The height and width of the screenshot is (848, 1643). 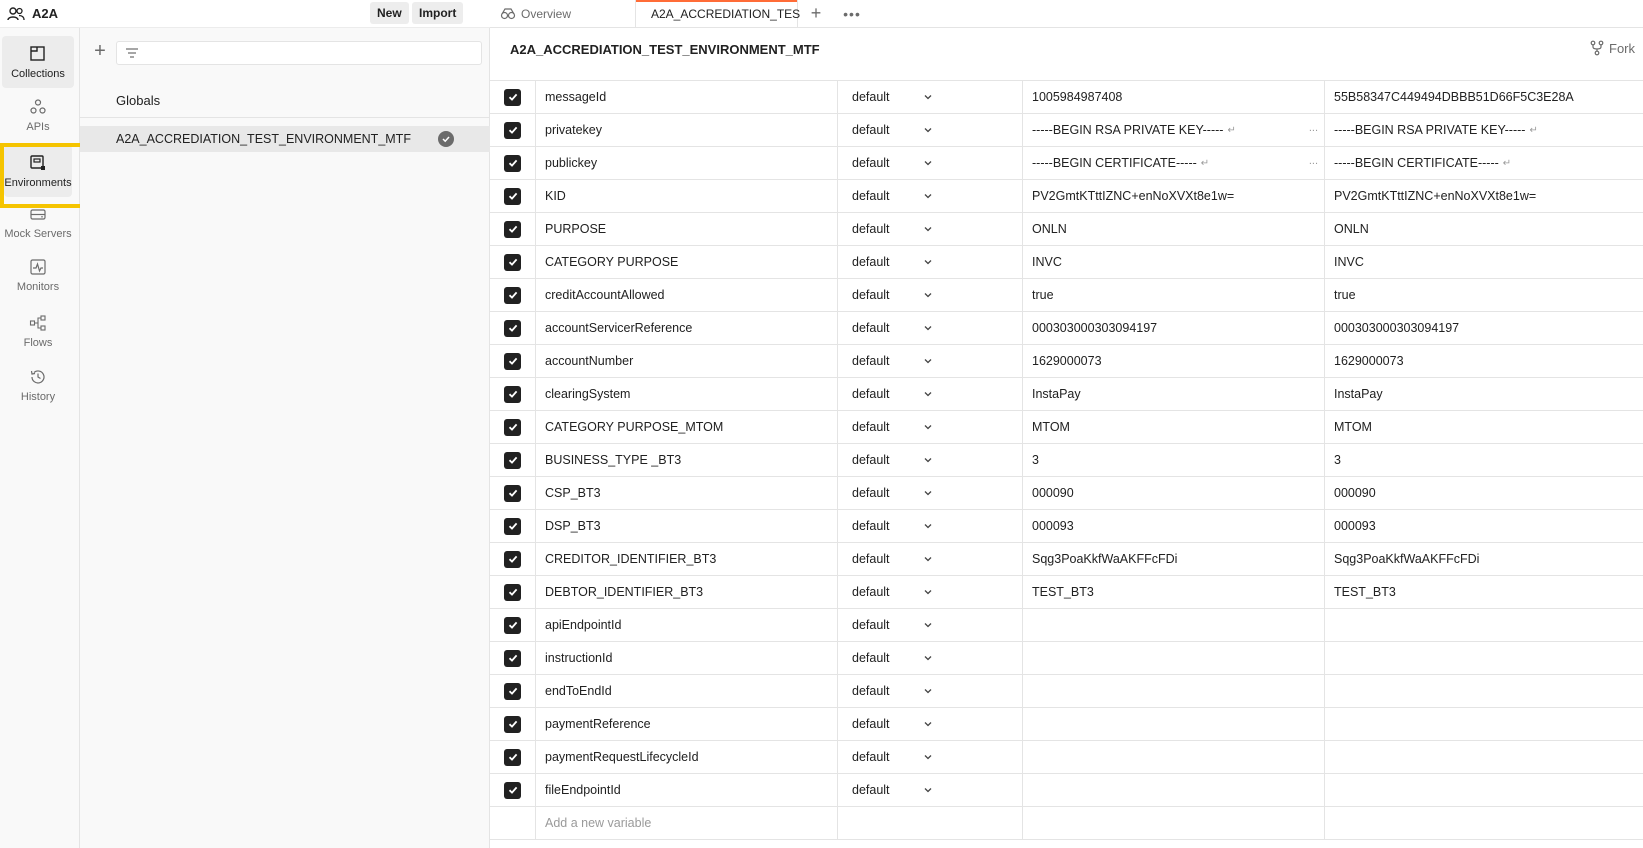 What do you see at coordinates (446, 139) in the screenshot?
I see `active-environment-check-icon` at bounding box center [446, 139].